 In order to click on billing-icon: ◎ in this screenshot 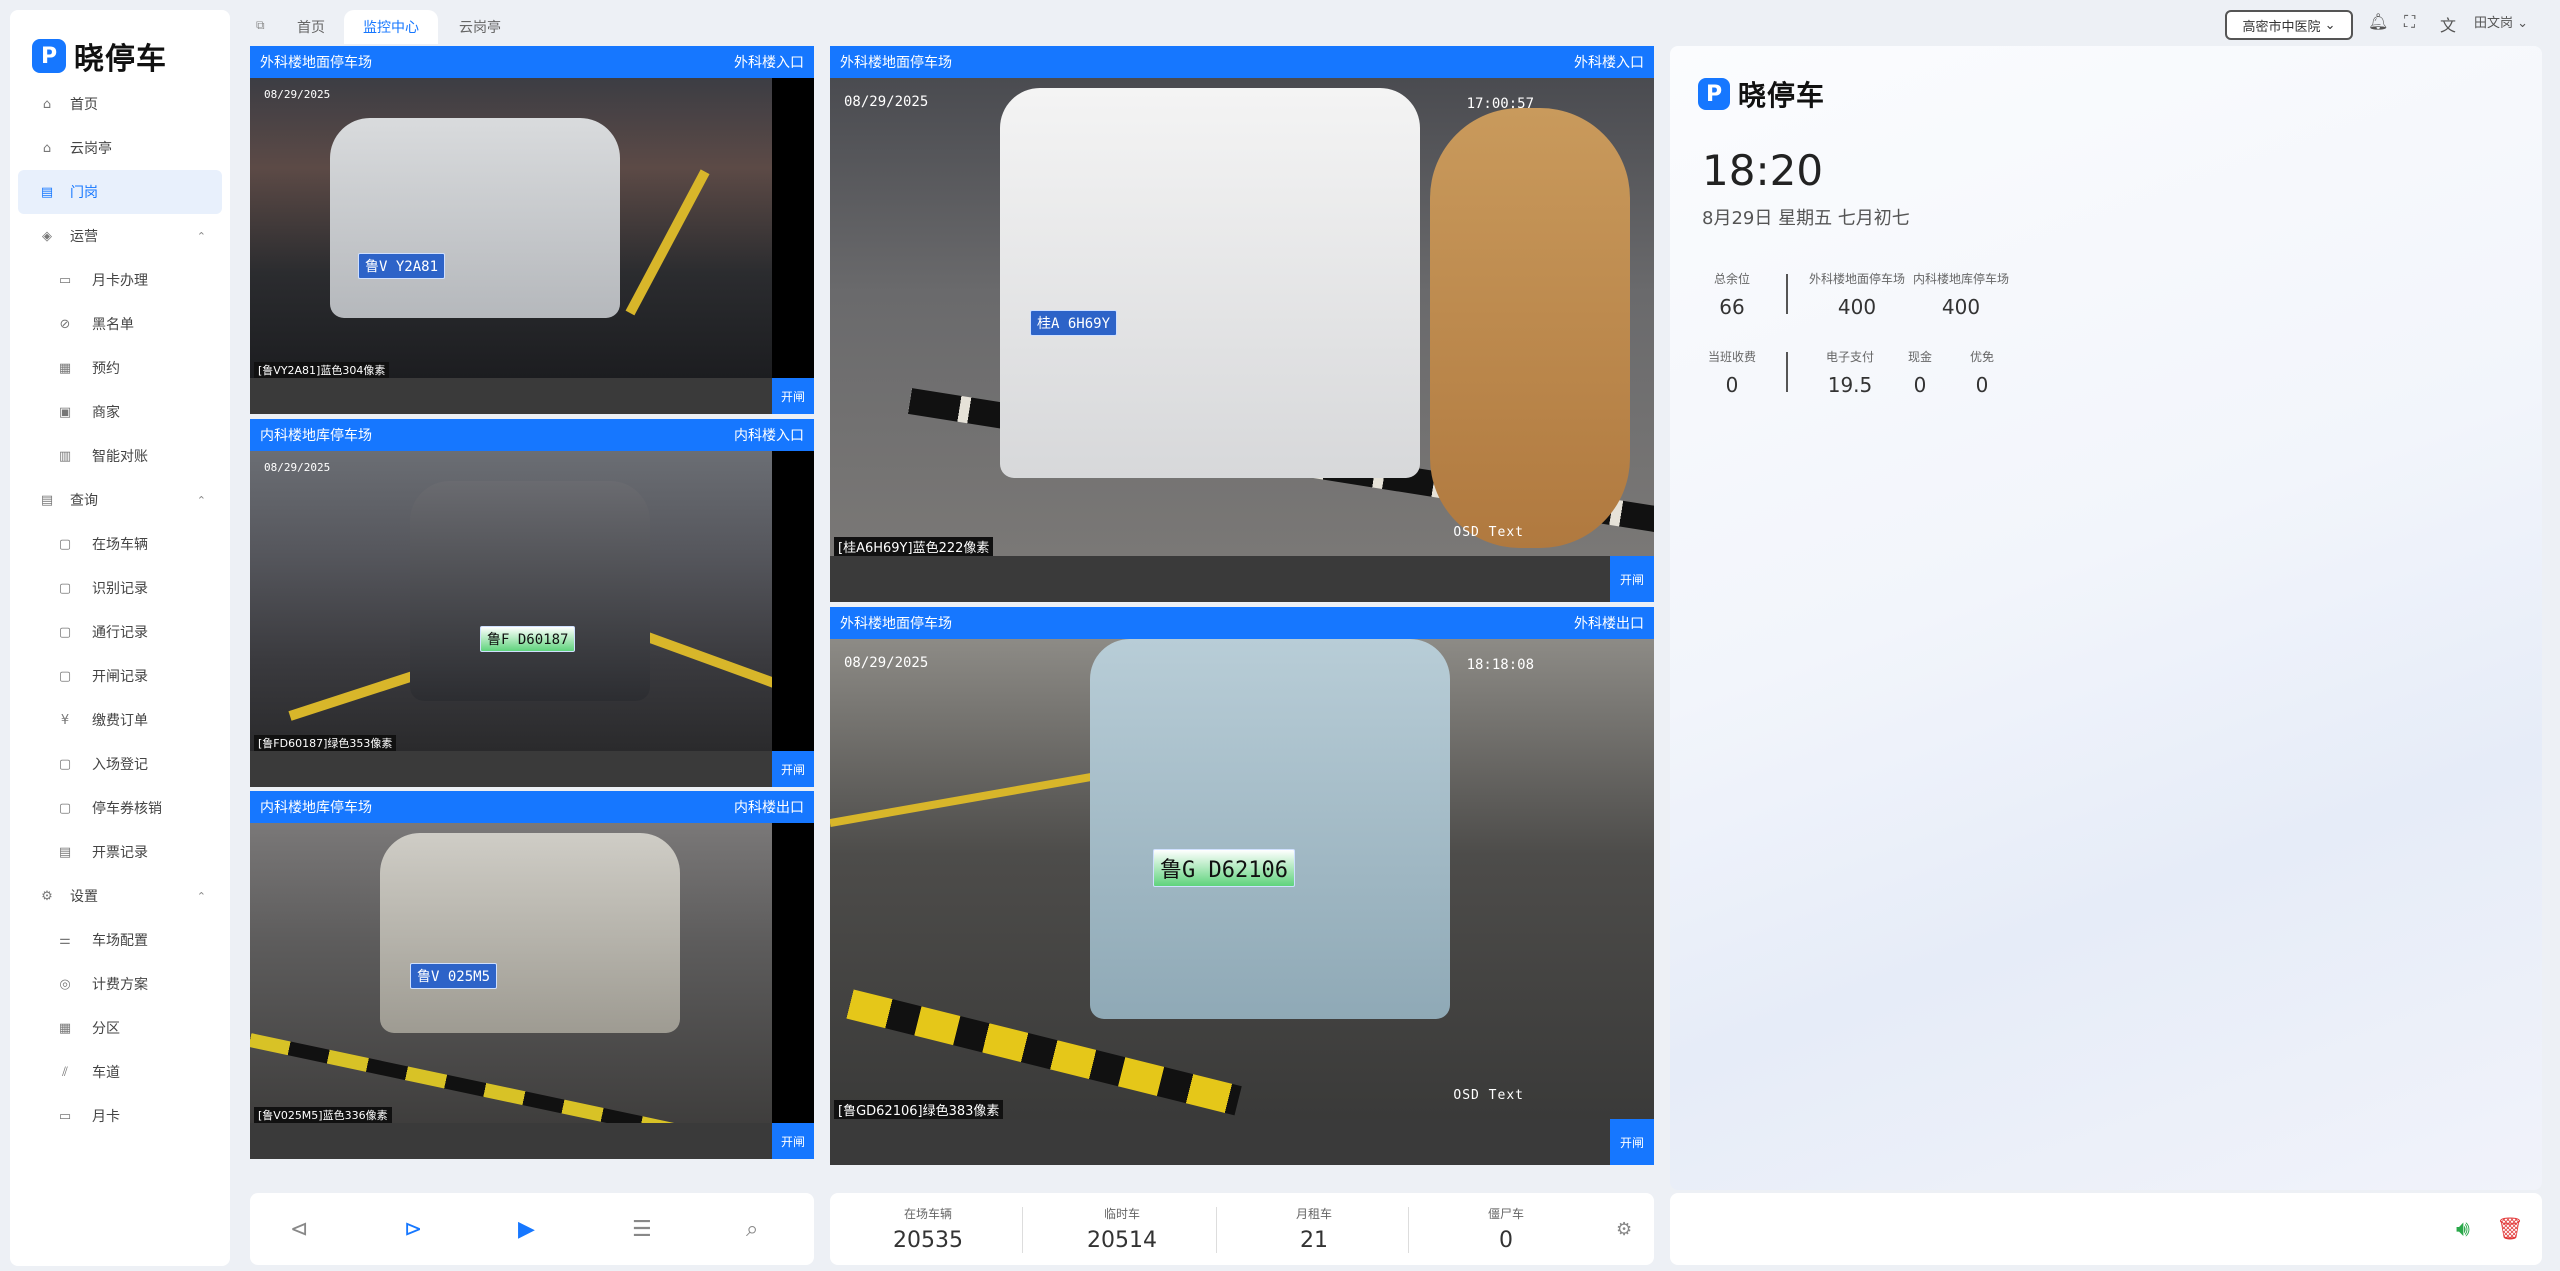, I will do `click(65, 984)`.